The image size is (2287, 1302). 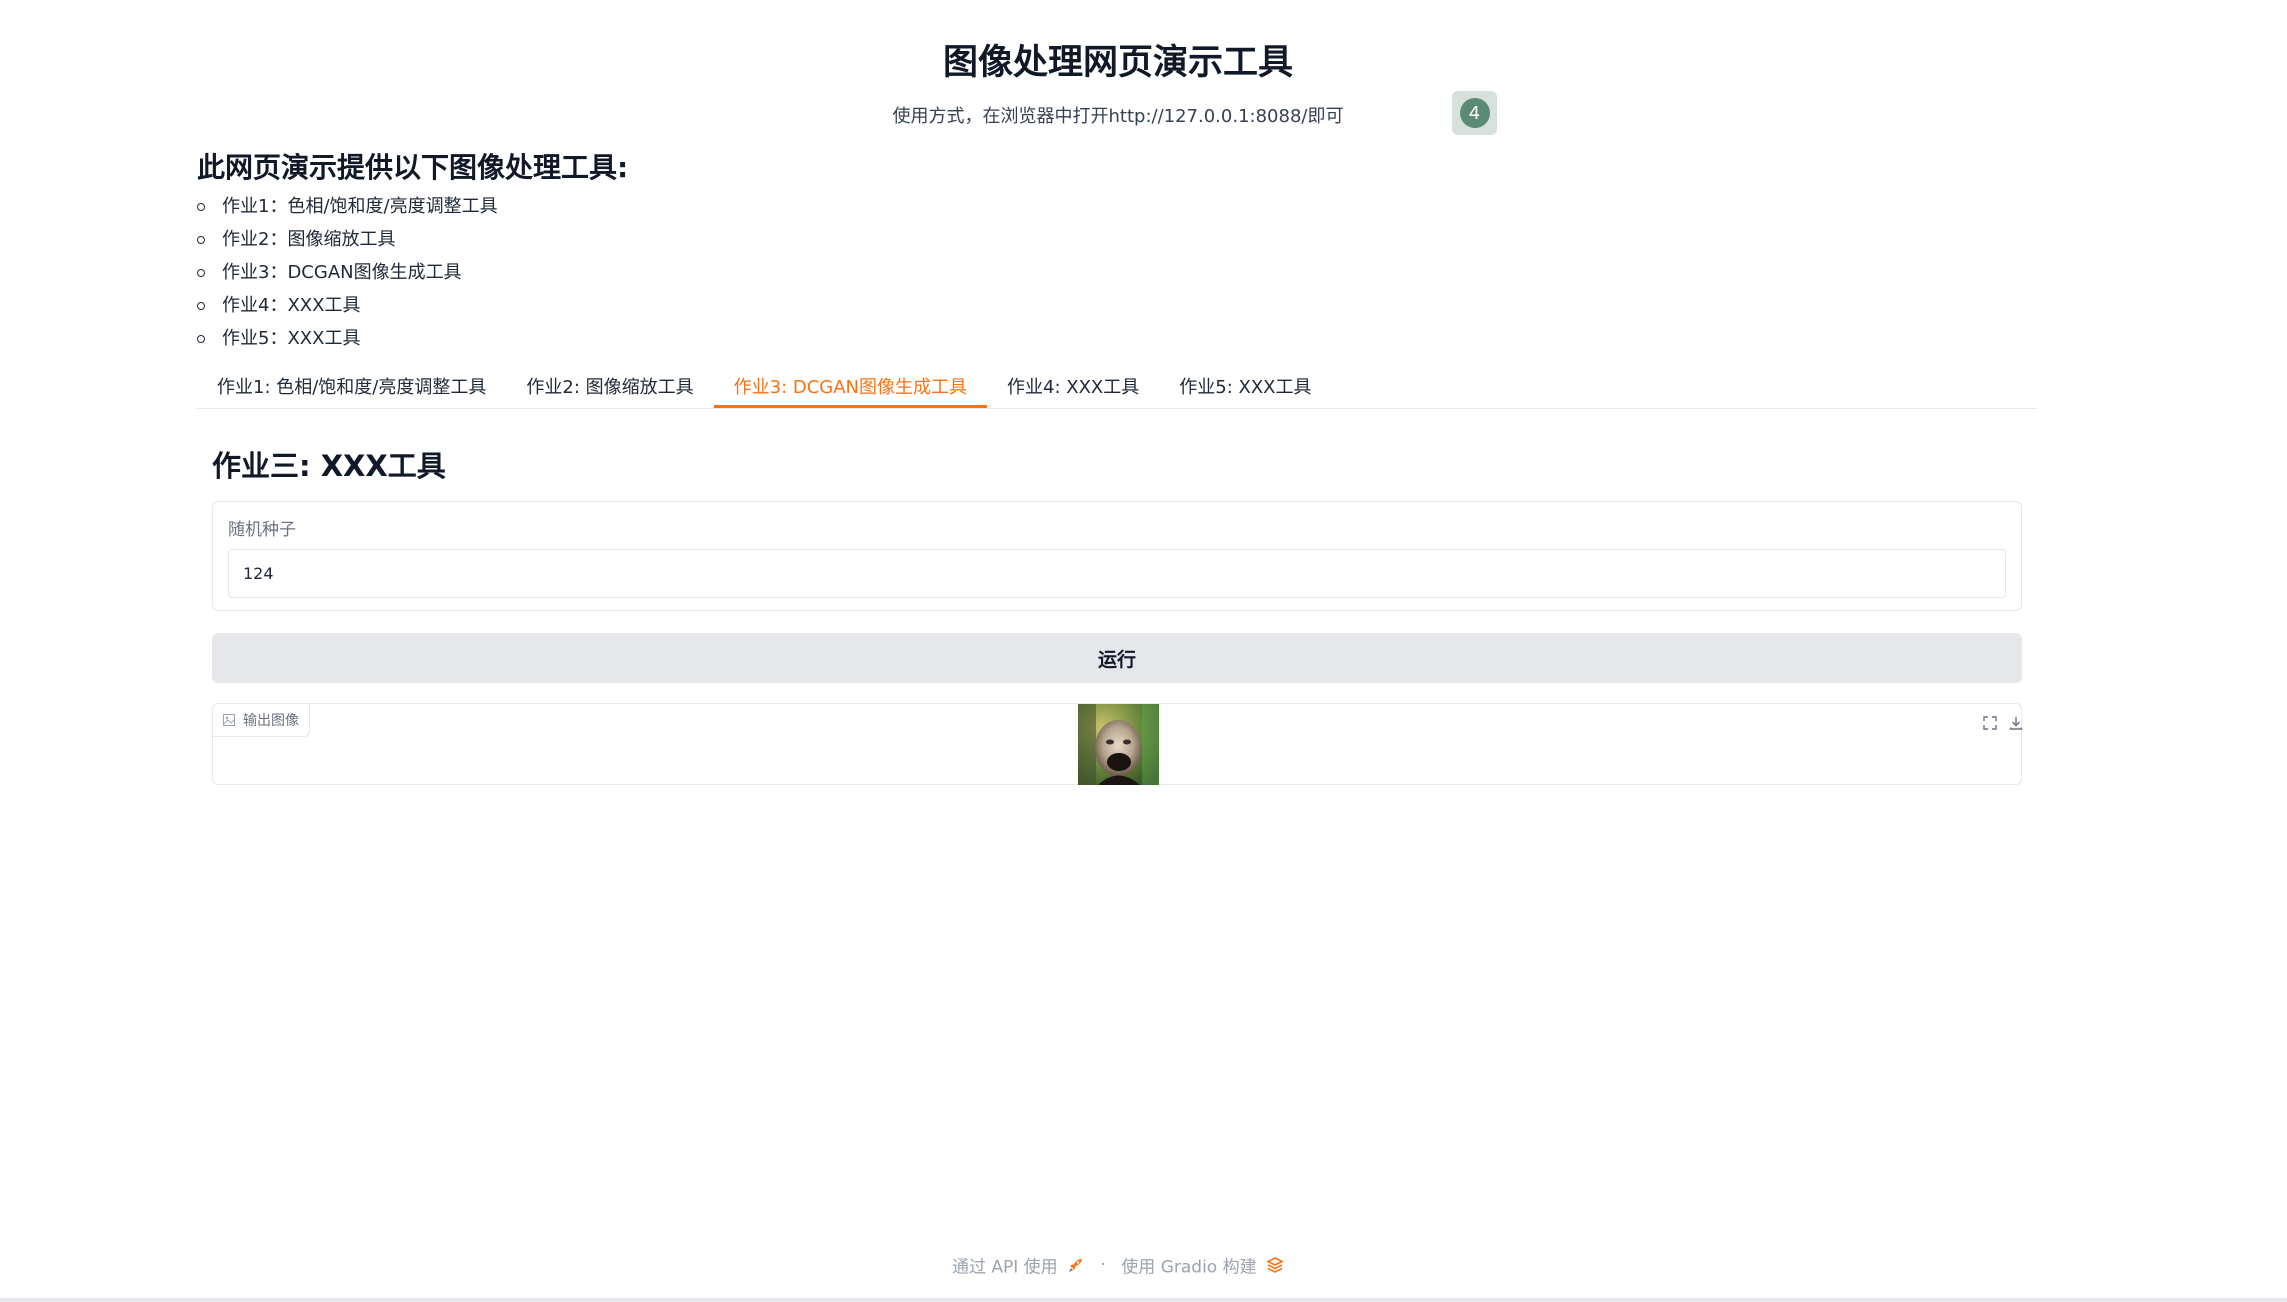 What do you see at coordinates (1275, 1264) in the screenshot?
I see `gradio-logo-icon` at bounding box center [1275, 1264].